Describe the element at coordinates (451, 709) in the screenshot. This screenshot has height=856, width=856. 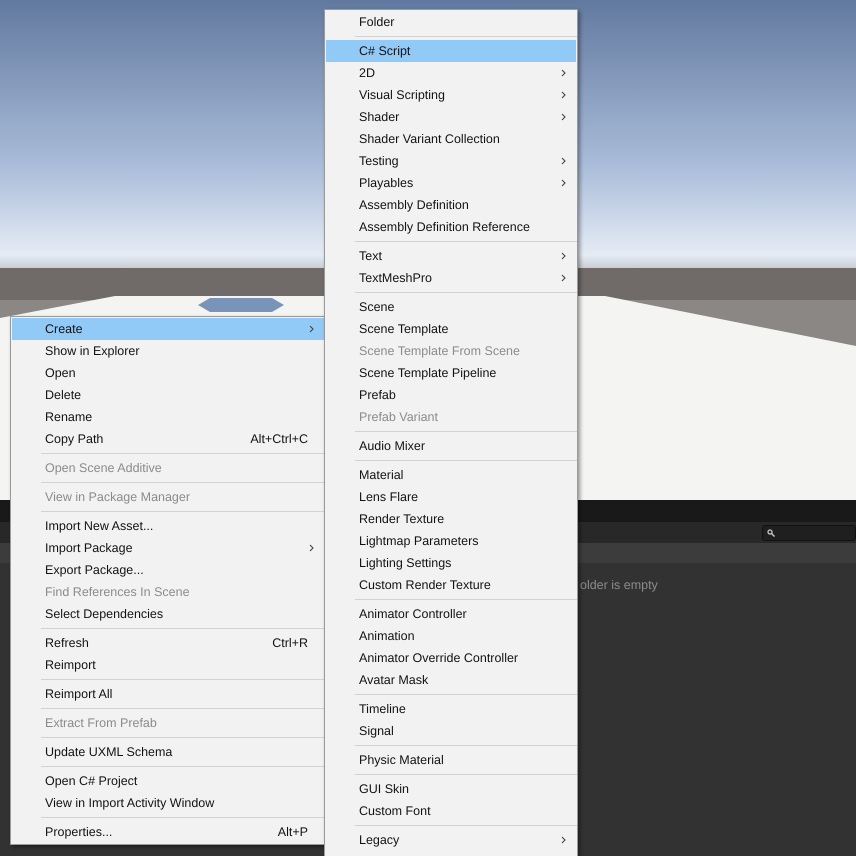
I see `menu-item: Timeline` at that location.